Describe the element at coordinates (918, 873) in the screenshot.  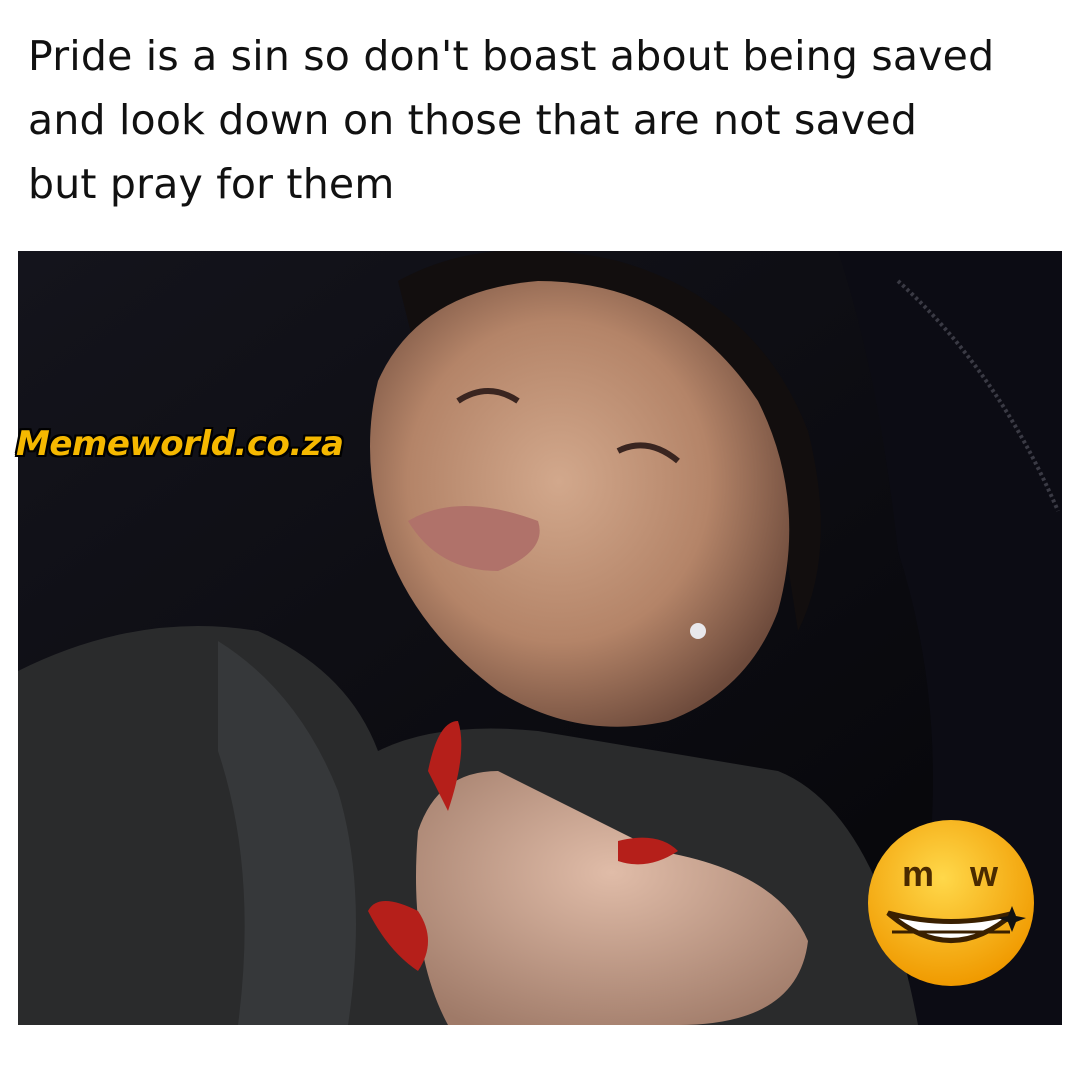
I see `svg-text: m` at that location.